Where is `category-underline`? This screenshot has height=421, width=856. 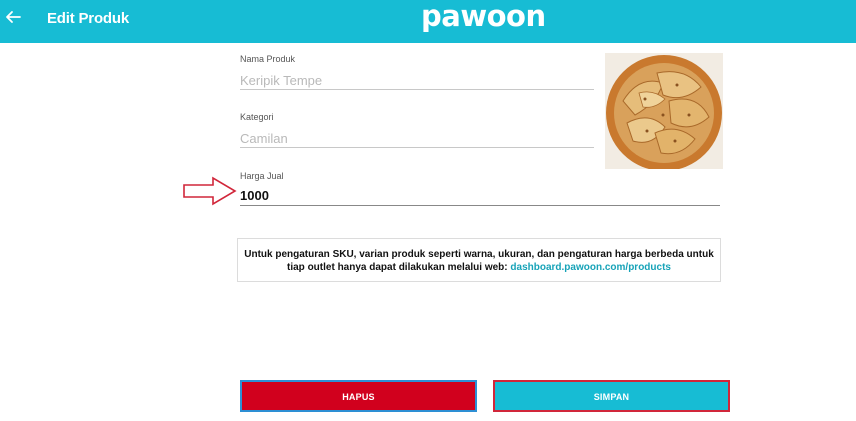
category-underline is located at coordinates (417, 147).